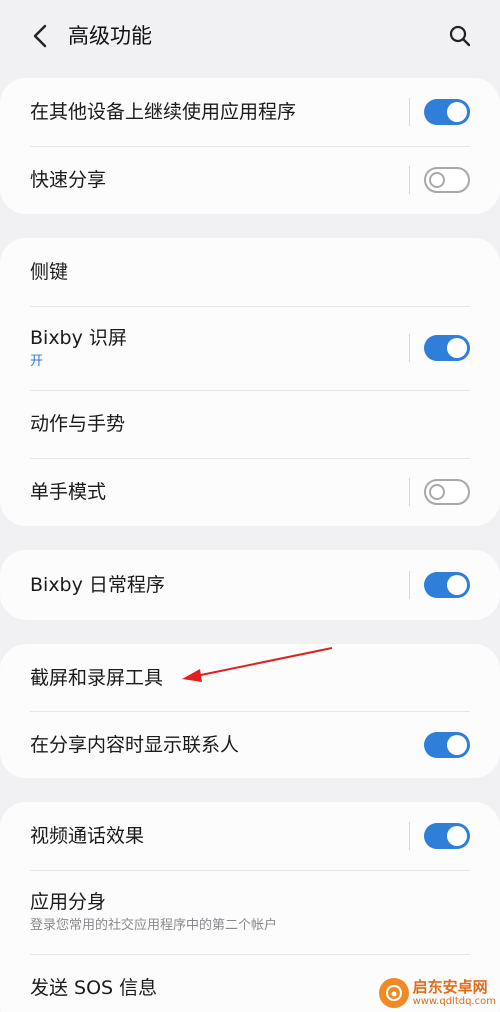 Image resolution: width=500 pixels, height=1012 pixels. I want to click on share-contacts-row: 在分享内容时显示联系人, so click(250, 744).